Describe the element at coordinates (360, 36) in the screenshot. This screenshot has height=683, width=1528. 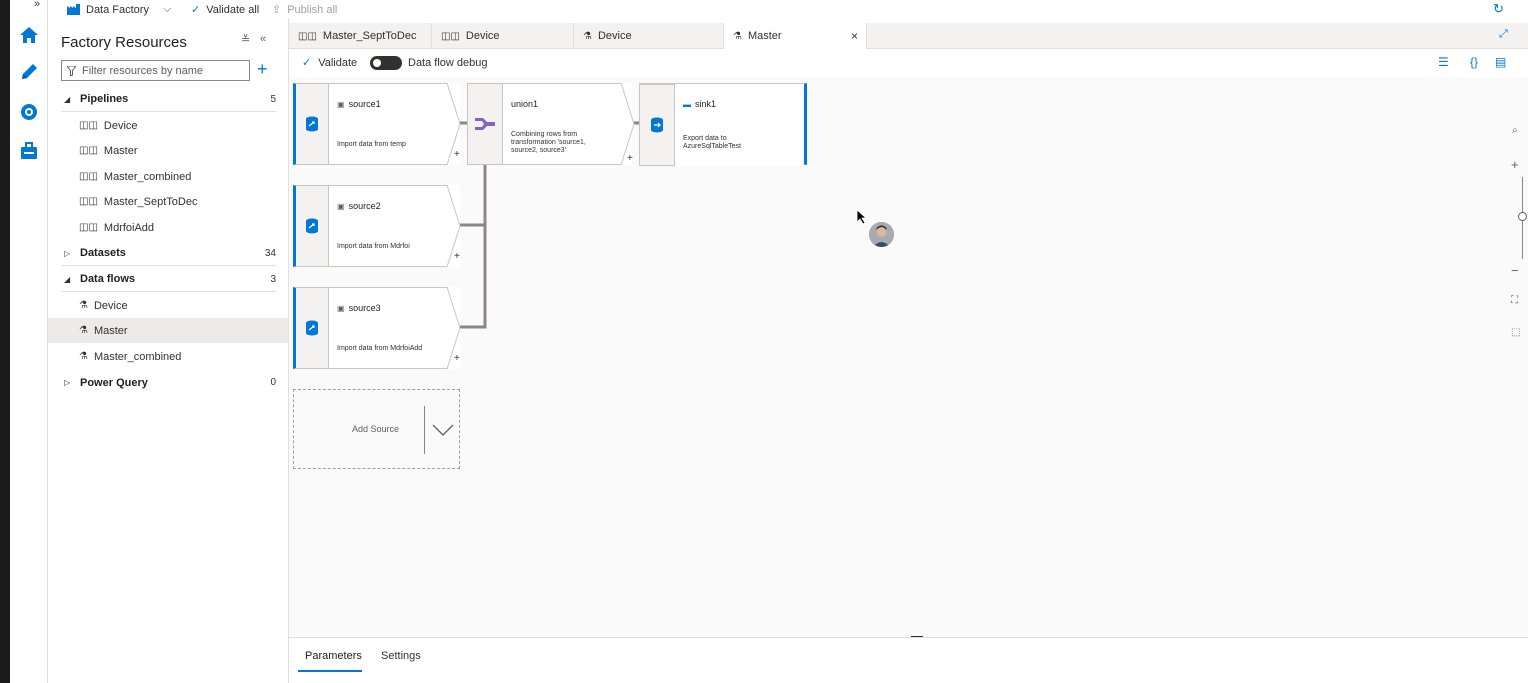
I see `tab-master-septtodec: ◫◫ Master_SeptToDec` at that location.